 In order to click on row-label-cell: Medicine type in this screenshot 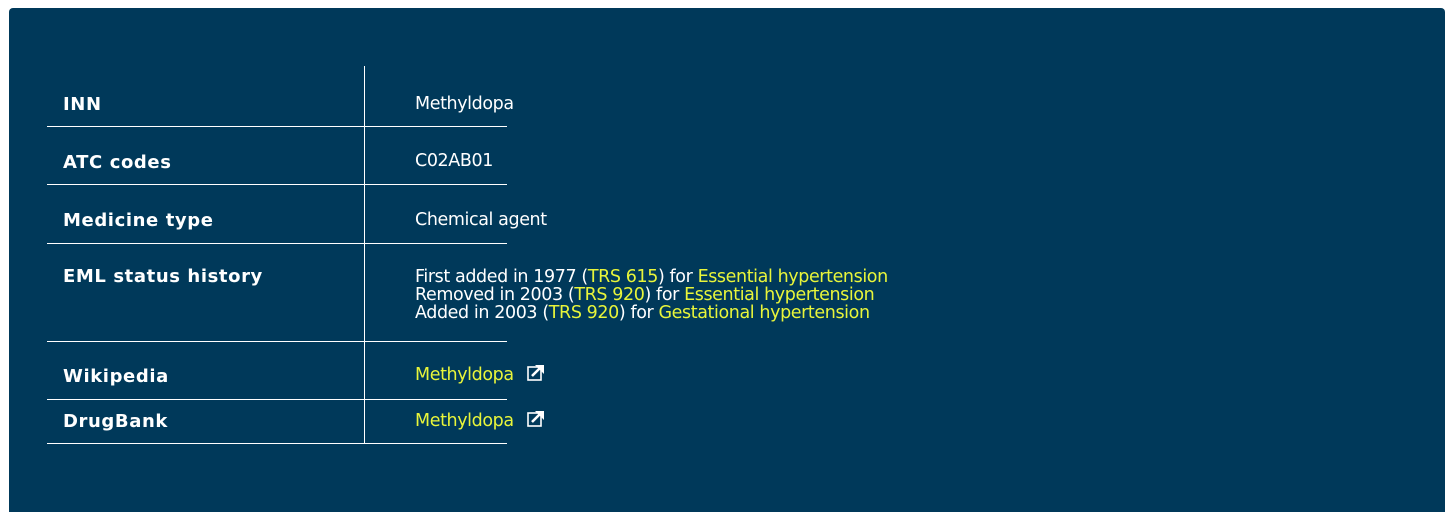, I will do `click(206, 214)`.